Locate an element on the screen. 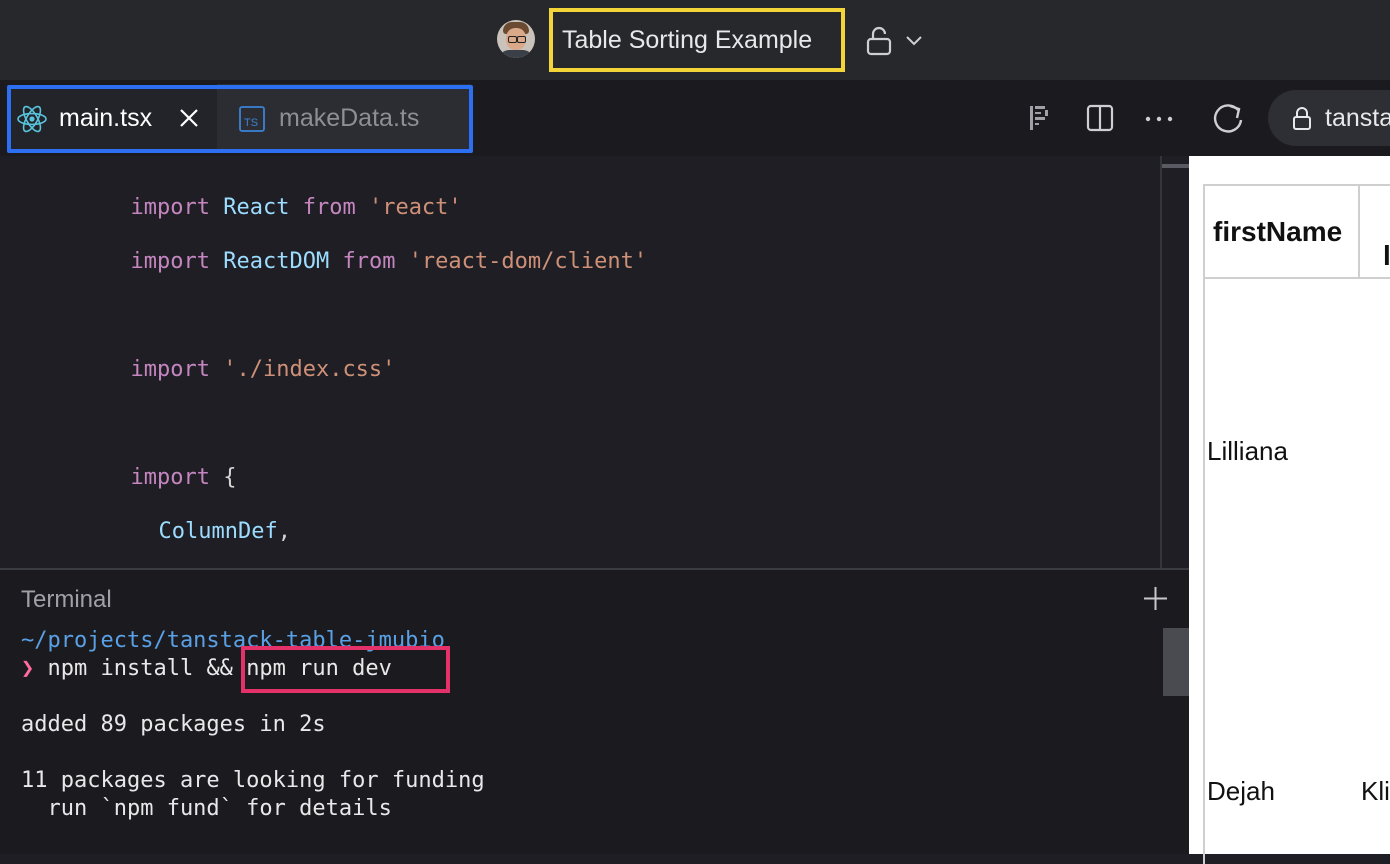 This screenshot has width=1390, height=864. column-header-lastname: l is located at coordinates (1386, 256).